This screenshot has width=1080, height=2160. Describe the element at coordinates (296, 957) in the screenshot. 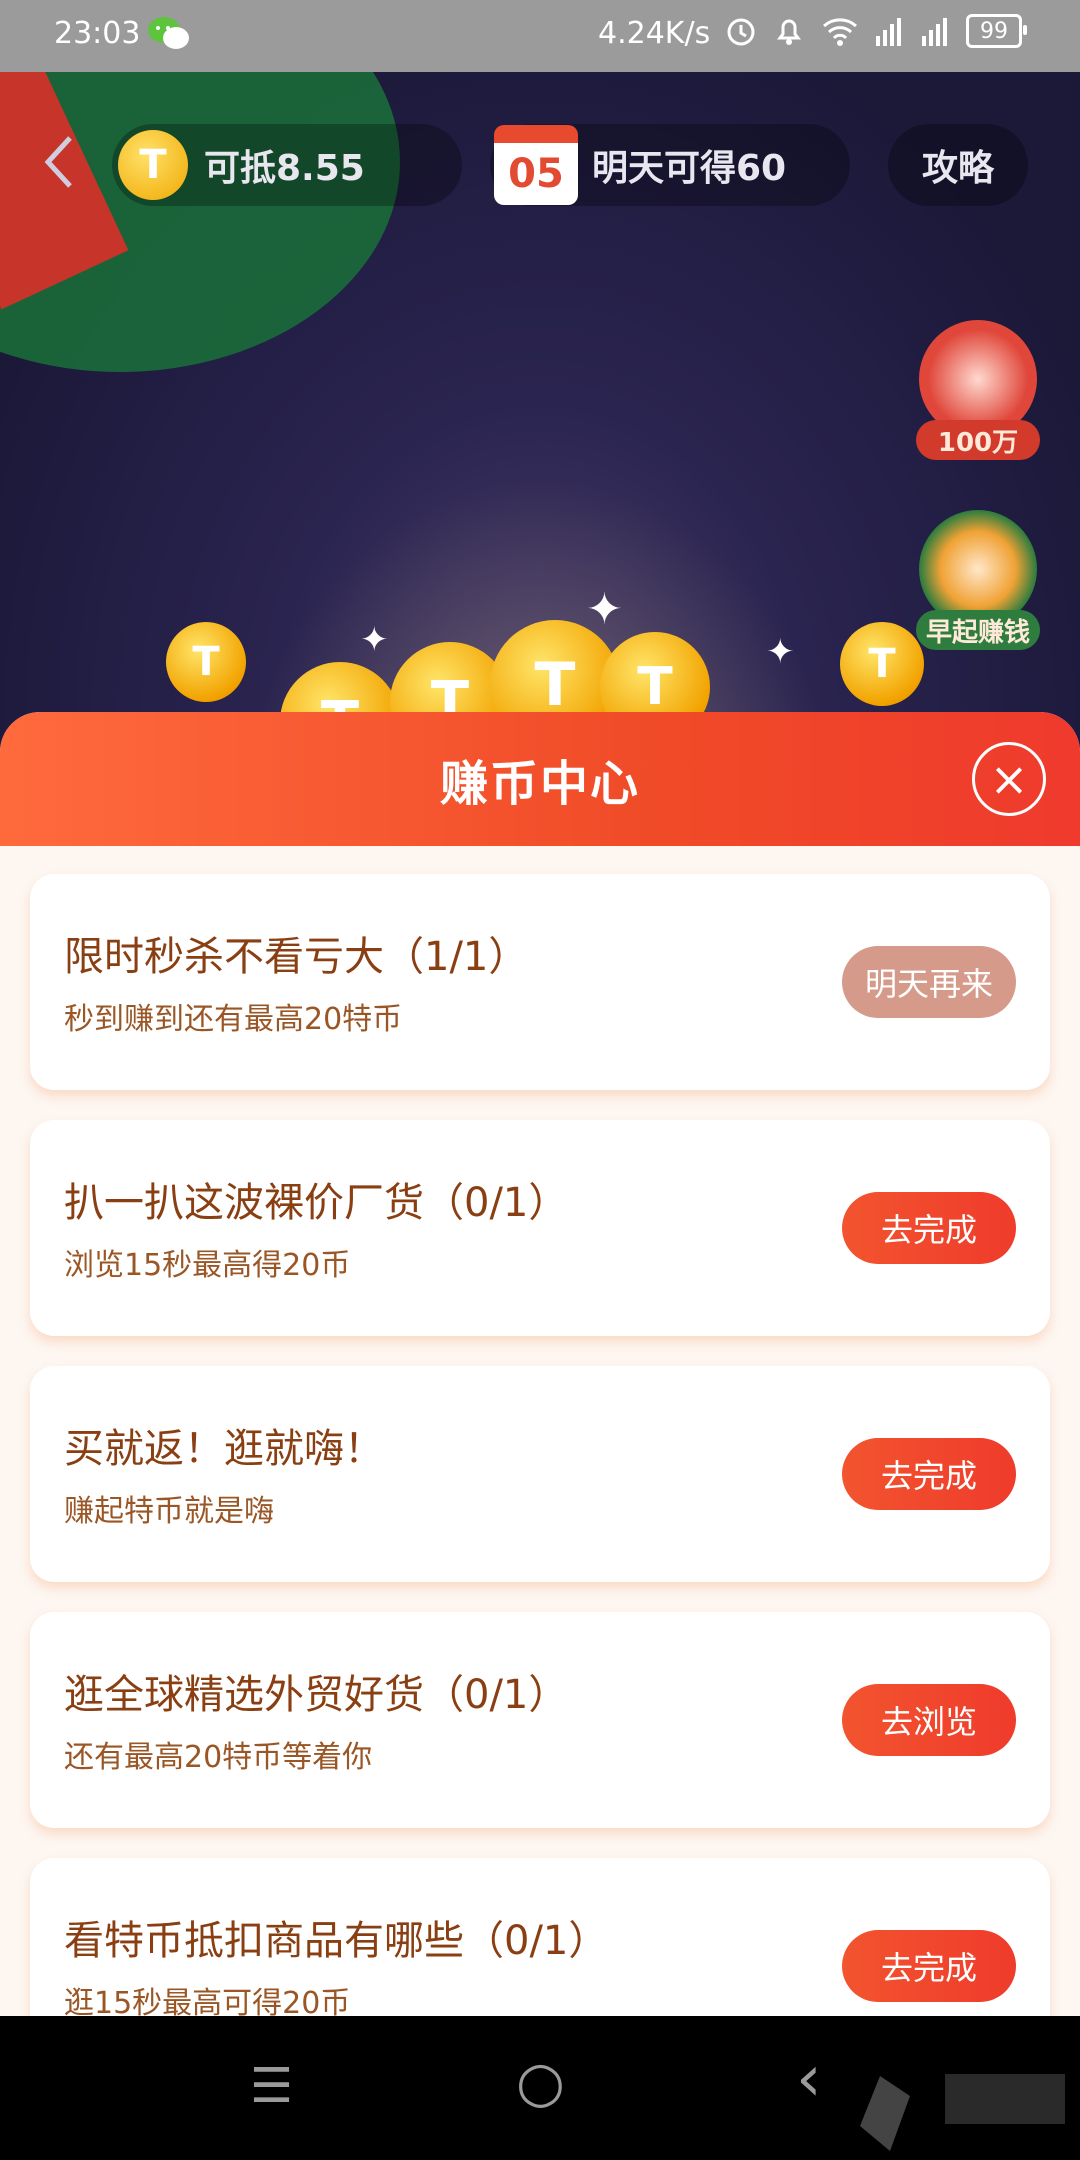

I see `task-title: 限时秒杀不看亏大（1/1）` at that location.